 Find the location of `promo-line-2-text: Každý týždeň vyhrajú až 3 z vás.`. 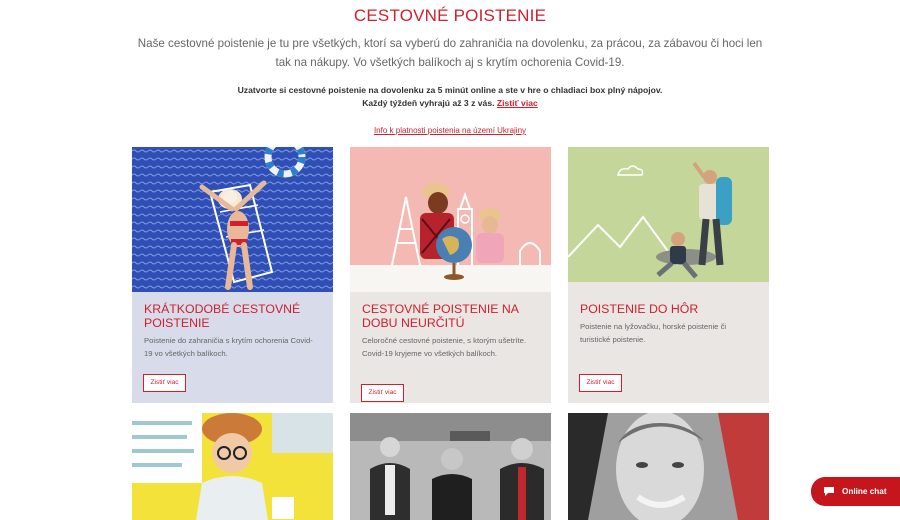

promo-line-2-text: Každý týždeň vyhrajú až 3 z vás. is located at coordinates (428, 103).